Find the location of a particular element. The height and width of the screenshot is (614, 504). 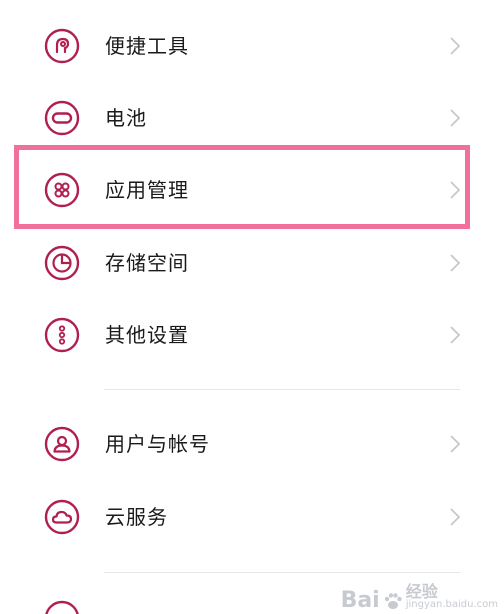

apps-grid-icon is located at coordinates (62, 190).